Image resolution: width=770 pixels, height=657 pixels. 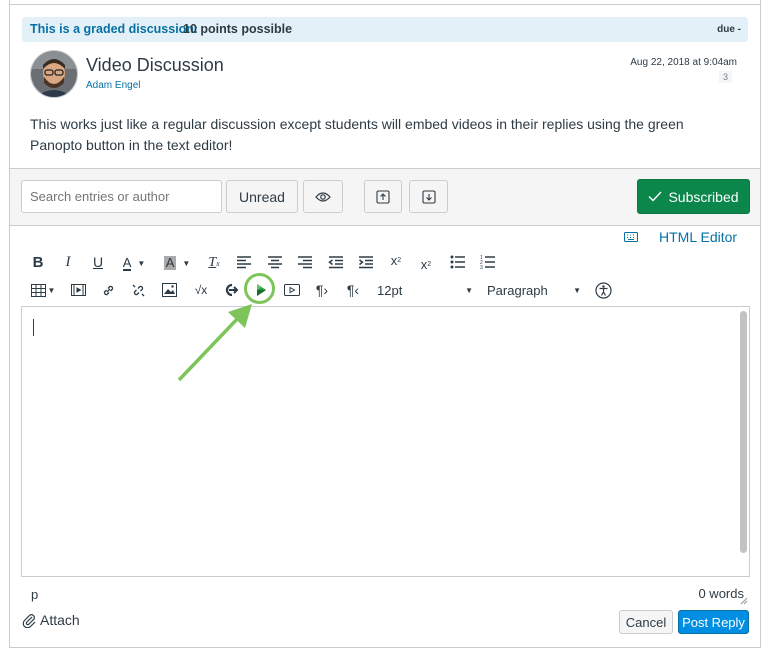 What do you see at coordinates (426, 264) in the screenshot?
I see `subscript-button: x2` at bounding box center [426, 264].